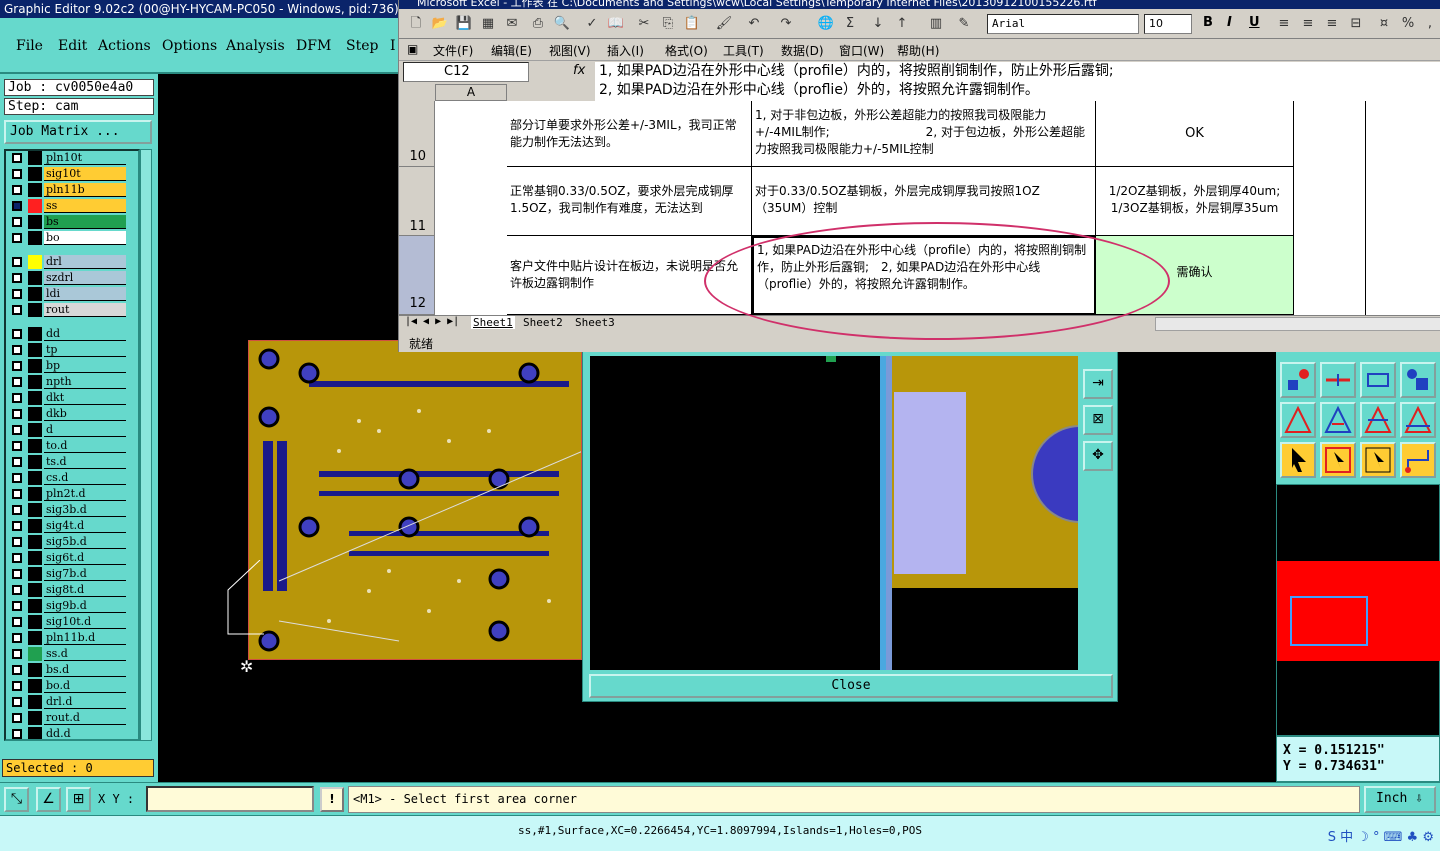 This screenshot has width=1440, height=851. What do you see at coordinates (878, 24) in the screenshot?
I see `sort-asc-icon: ↓` at bounding box center [878, 24].